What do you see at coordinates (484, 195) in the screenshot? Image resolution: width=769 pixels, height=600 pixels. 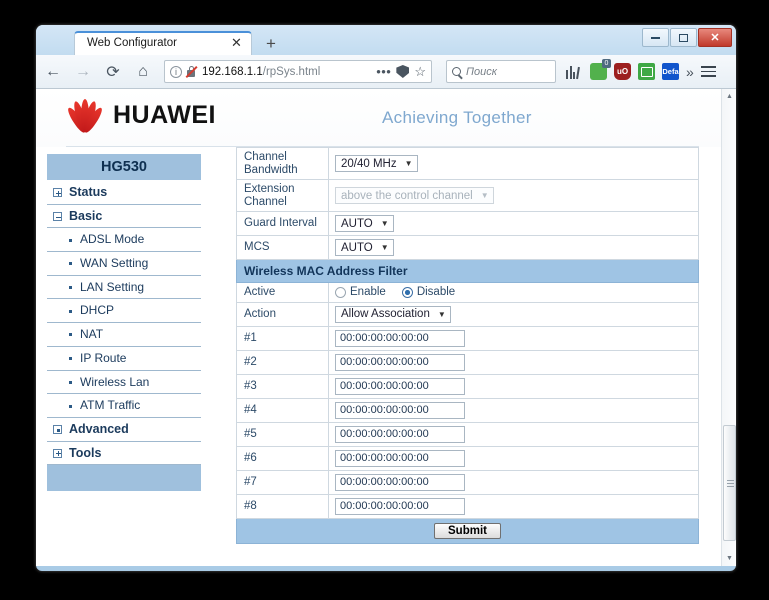 I see `chevron-down-icon: ▼` at bounding box center [484, 195].